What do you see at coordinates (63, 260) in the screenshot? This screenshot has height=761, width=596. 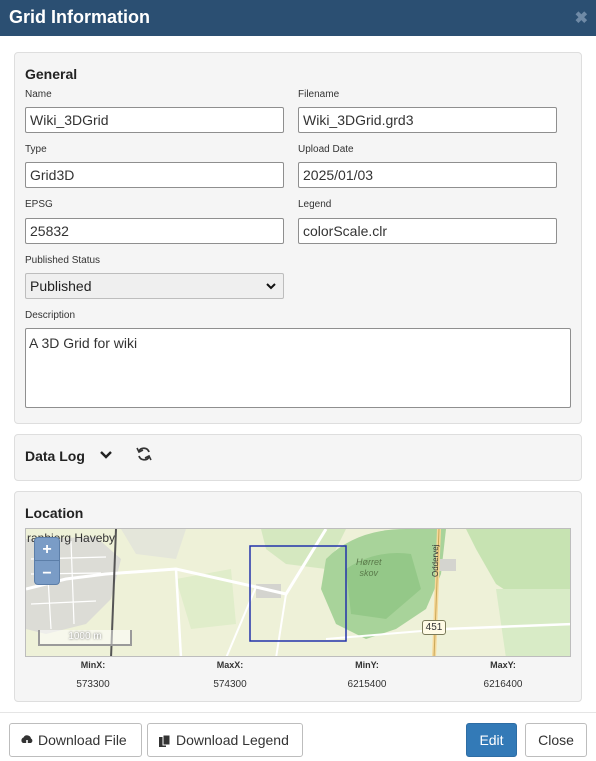 I see `published-status-label: Published Status` at bounding box center [63, 260].